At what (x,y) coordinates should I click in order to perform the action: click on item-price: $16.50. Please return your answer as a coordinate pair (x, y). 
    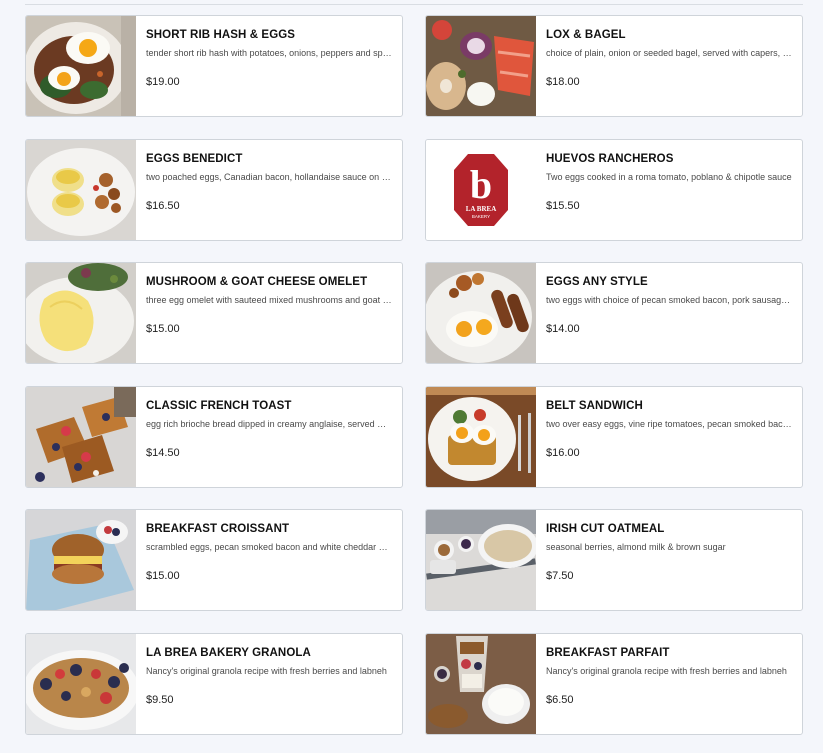
    Looking at the image, I should click on (163, 205).